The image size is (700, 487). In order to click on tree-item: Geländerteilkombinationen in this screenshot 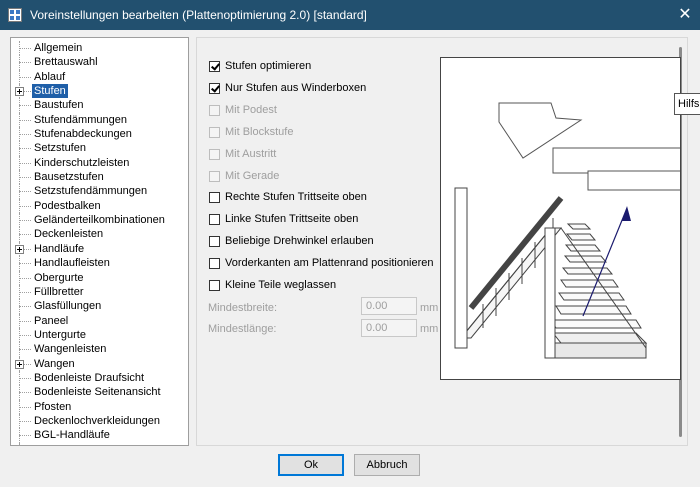, I will do `click(93, 220)`.